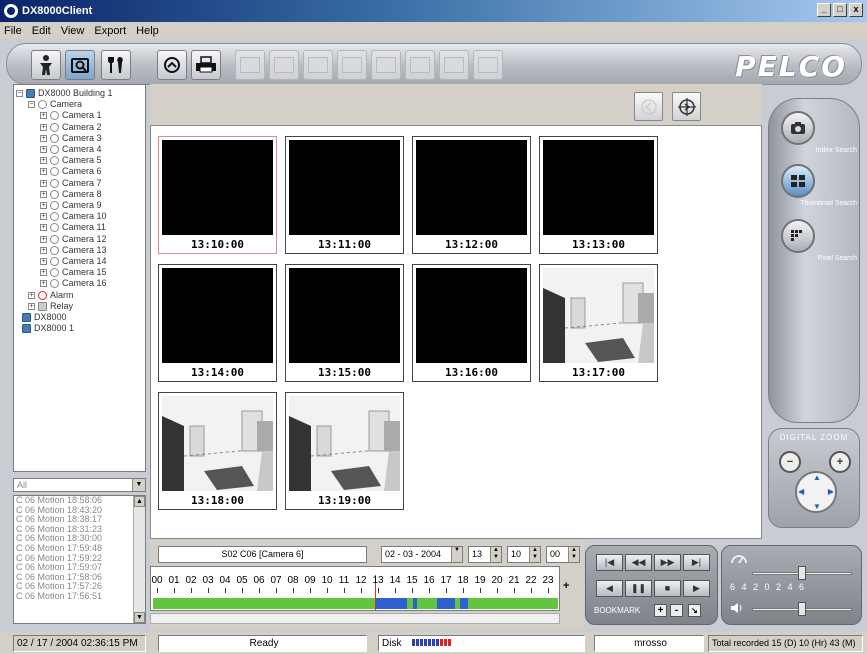 Image resolution: width=867 pixels, height=654 pixels. I want to click on thumbnail: 13:16:00, so click(471, 323).